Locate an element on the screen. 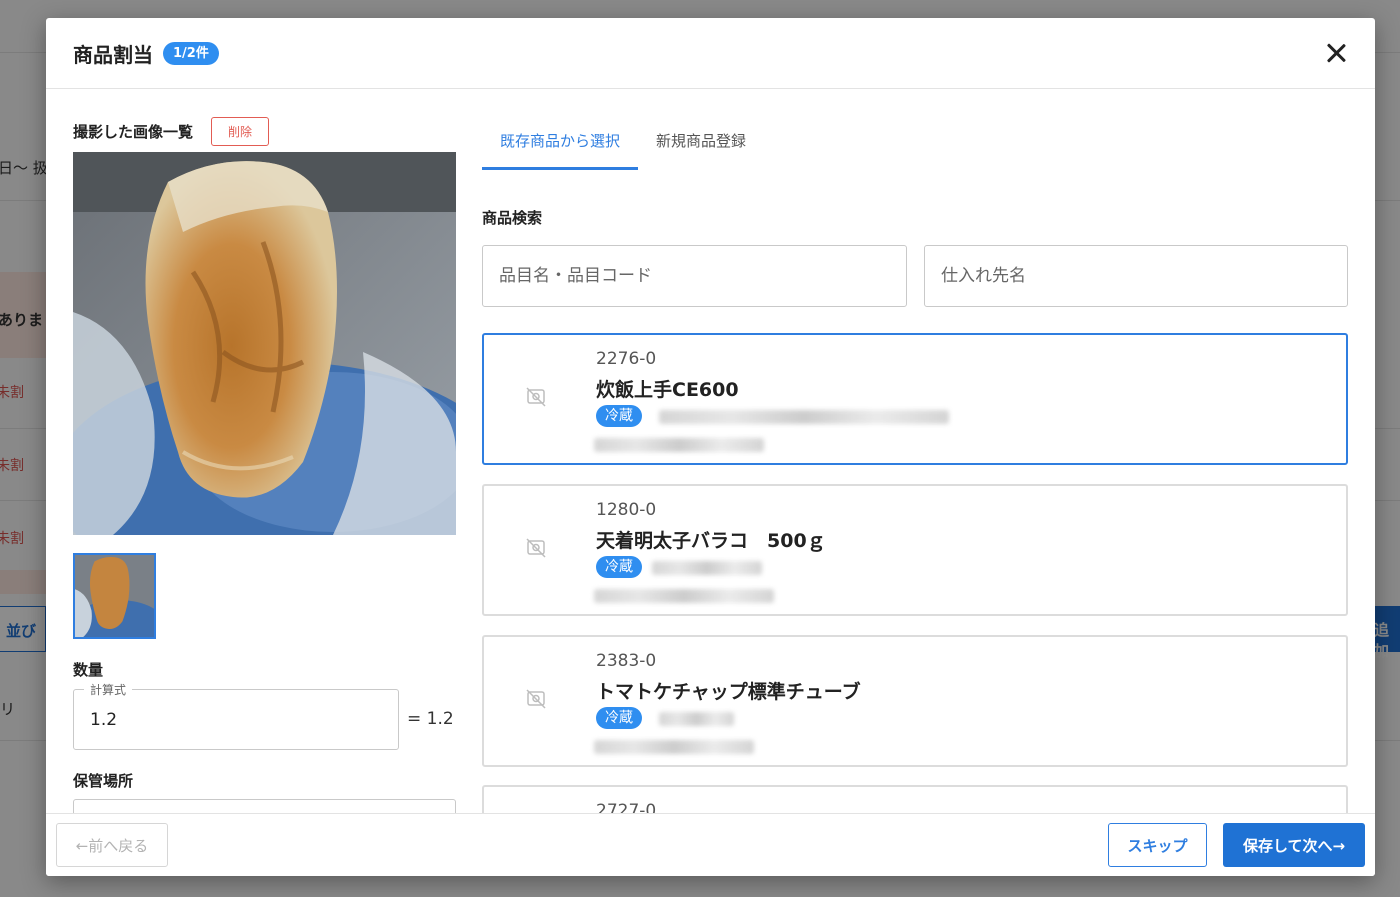  product-photo-image is located at coordinates (264, 343).